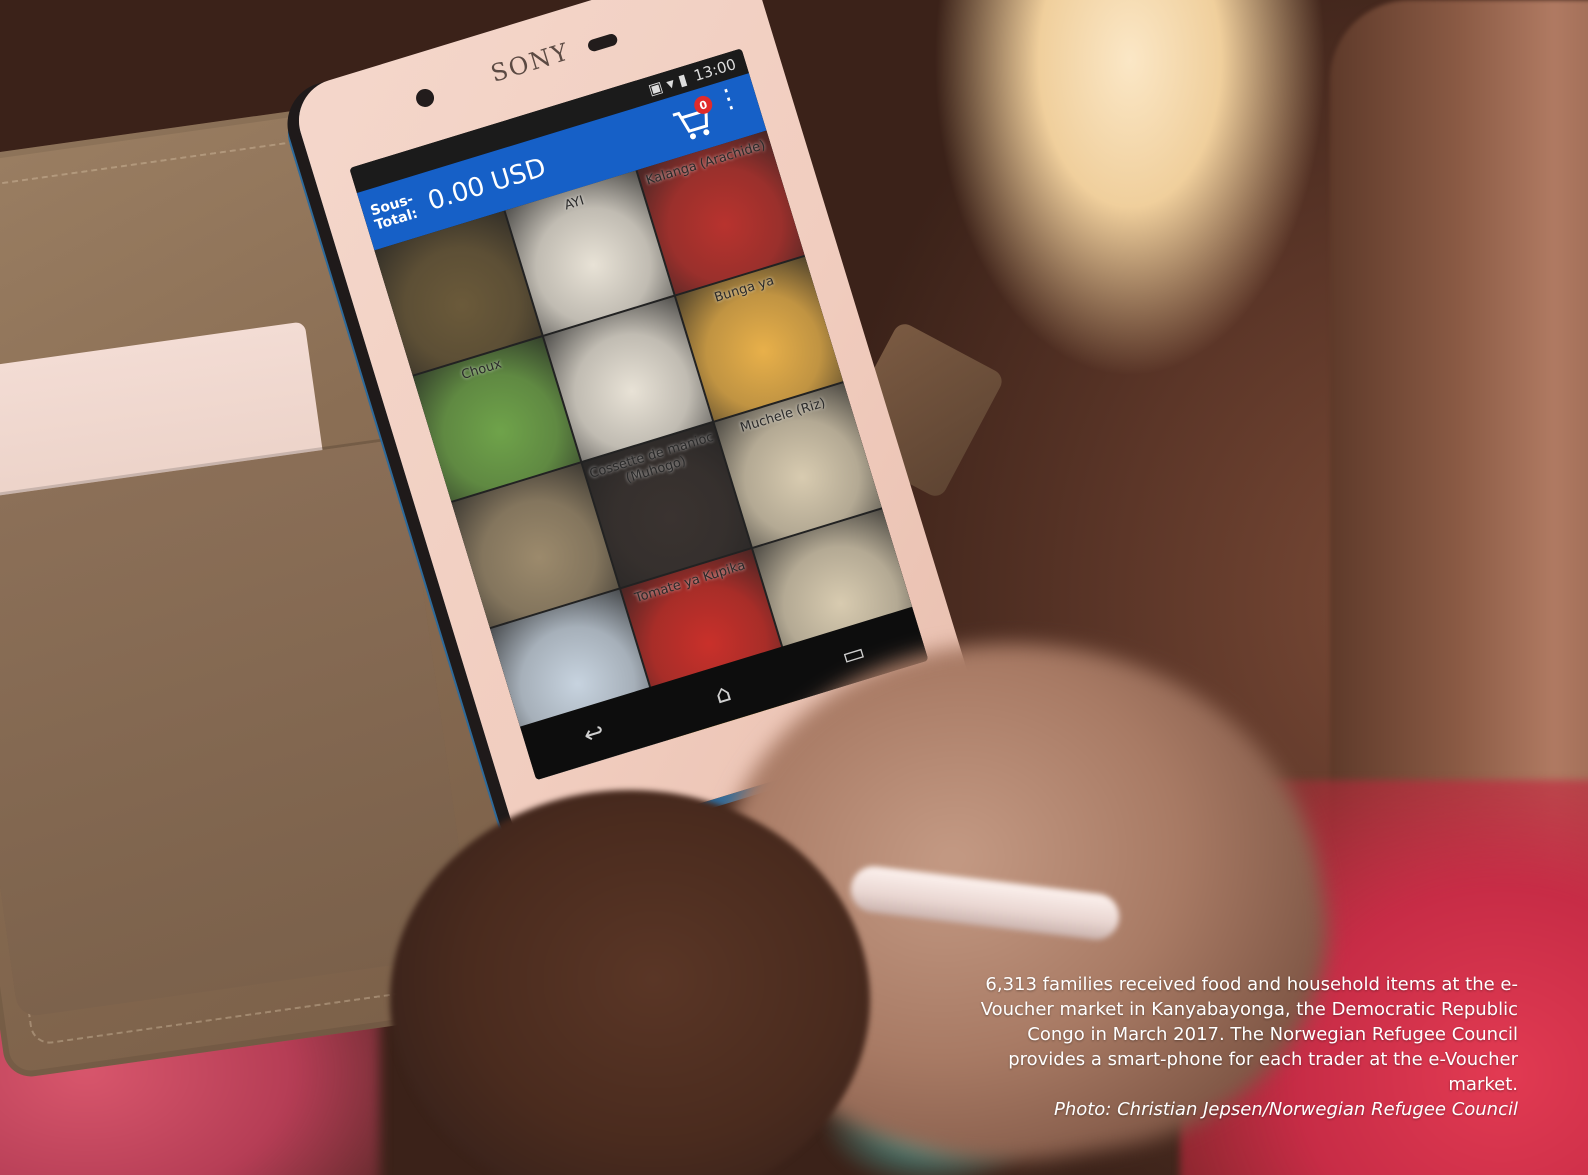 Image resolution: width=1588 pixels, height=1175 pixels. Describe the element at coordinates (723, 693) in the screenshot. I see `home-icon: ⌂` at that location.